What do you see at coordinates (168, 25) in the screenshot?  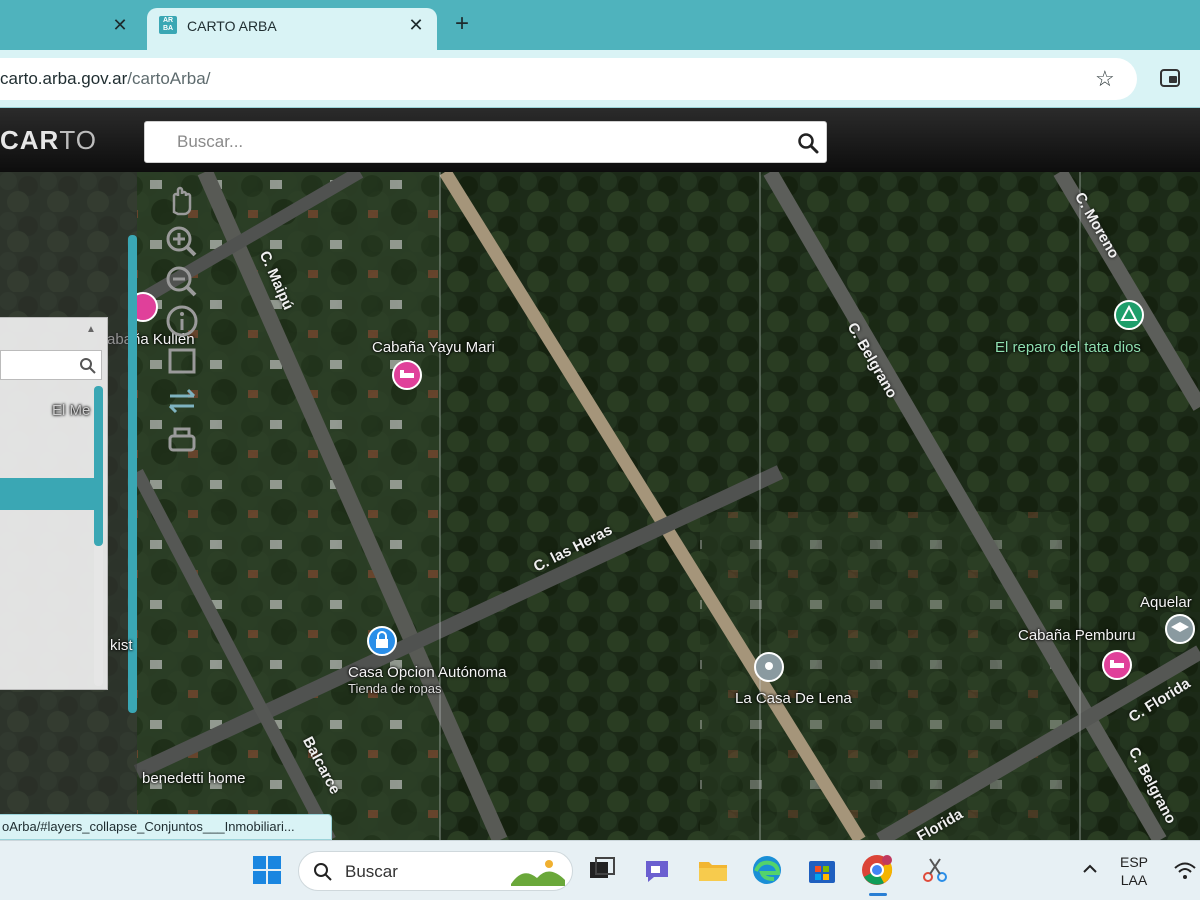 I see `arba-favicon-icon: AR BA` at bounding box center [168, 25].